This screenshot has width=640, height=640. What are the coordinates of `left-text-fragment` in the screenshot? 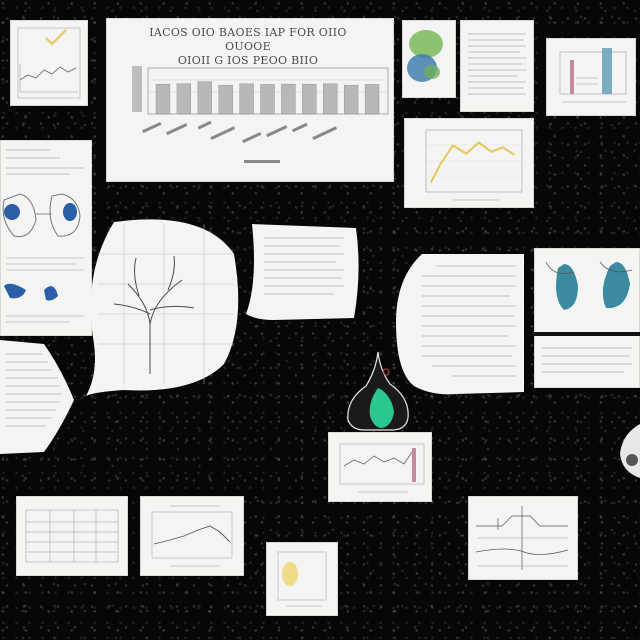 It's located at (38, 398).